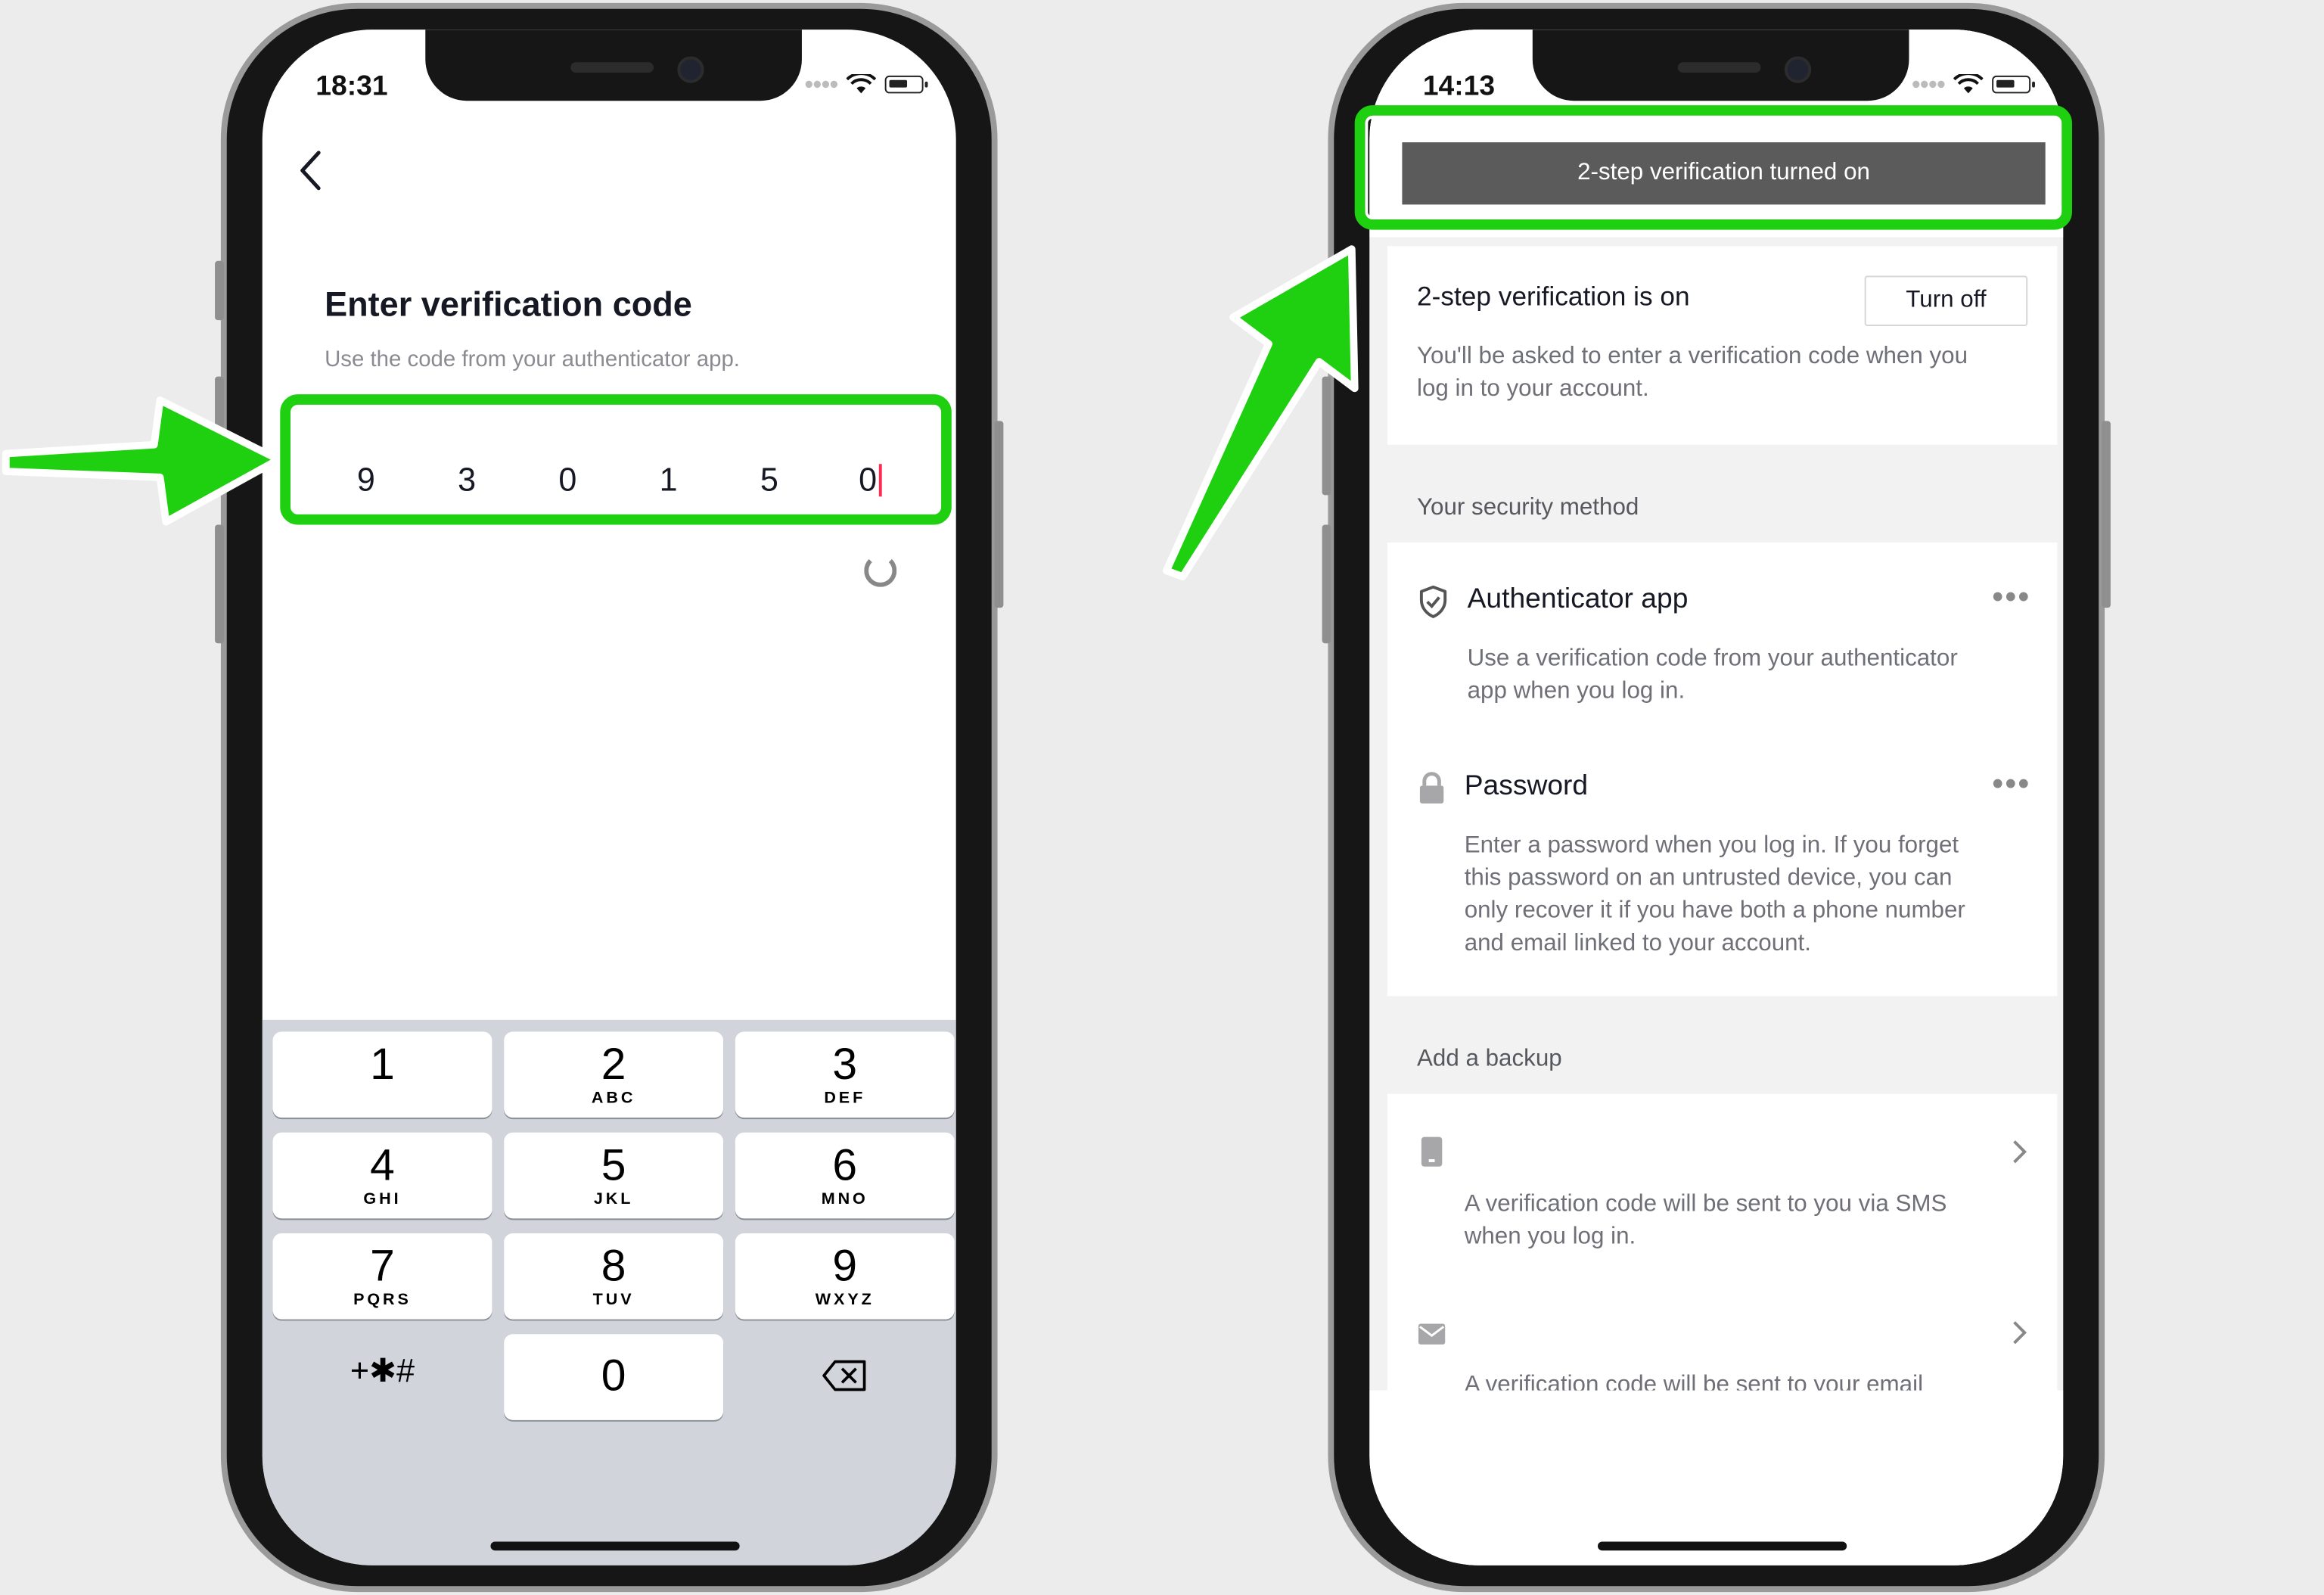 The width and height of the screenshot is (2324, 1595). What do you see at coordinates (382, 1300) in the screenshot?
I see `key-letters: PQRS` at bounding box center [382, 1300].